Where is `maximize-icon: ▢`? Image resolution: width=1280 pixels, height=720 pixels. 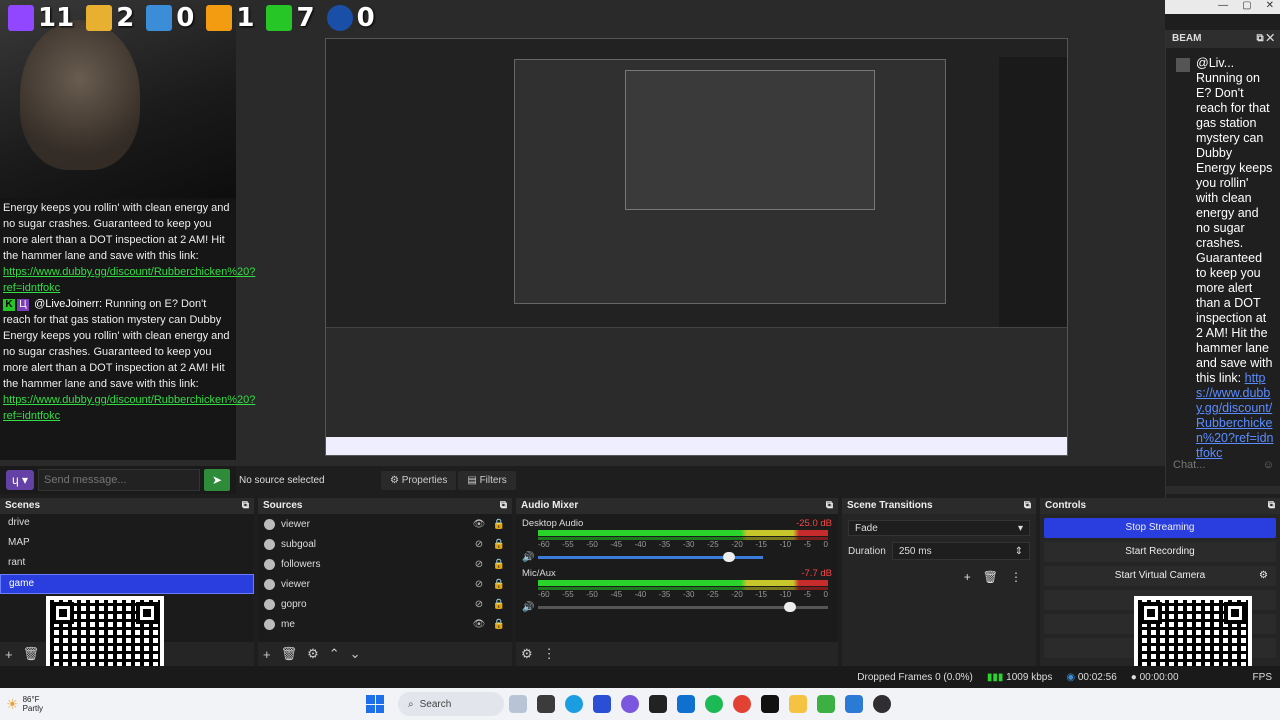
maximize-icon: ▢ is located at coordinates (1246, 7).